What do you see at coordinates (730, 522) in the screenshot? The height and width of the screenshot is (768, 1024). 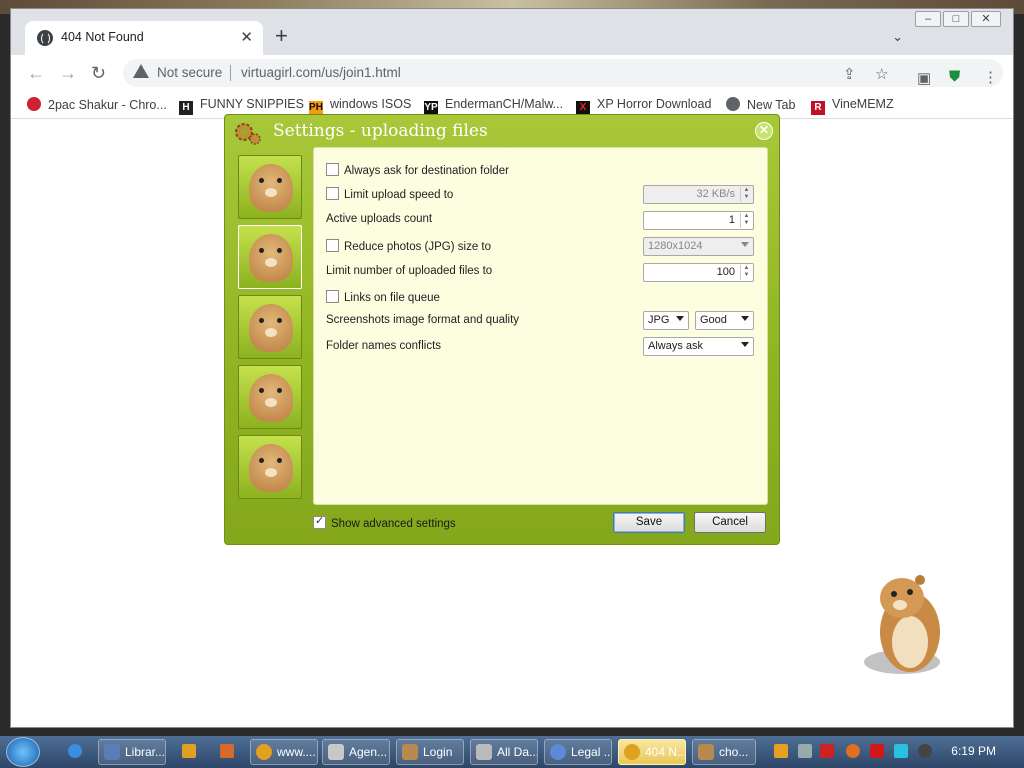 I see `cancel-button: Cancel` at bounding box center [730, 522].